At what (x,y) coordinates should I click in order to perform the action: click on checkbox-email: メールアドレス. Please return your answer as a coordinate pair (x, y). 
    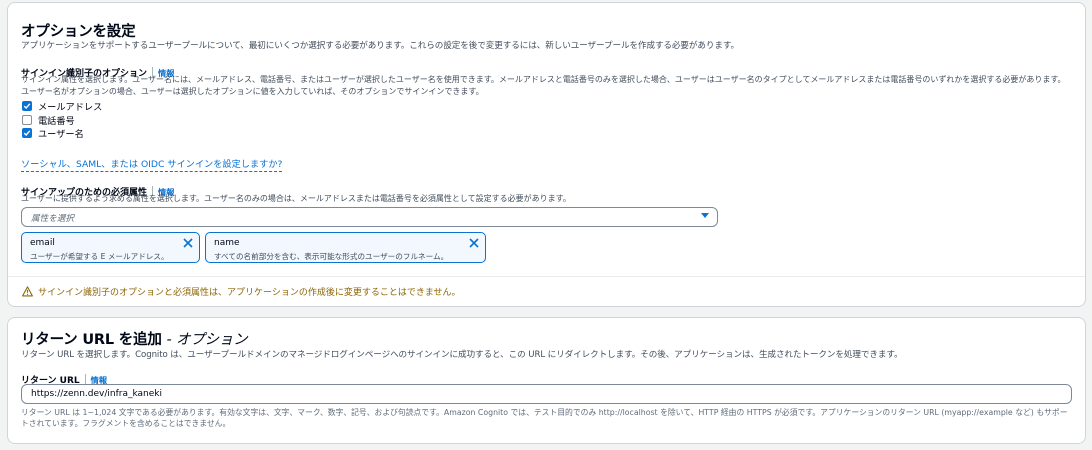
    Looking at the image, I should click on (62, 106).